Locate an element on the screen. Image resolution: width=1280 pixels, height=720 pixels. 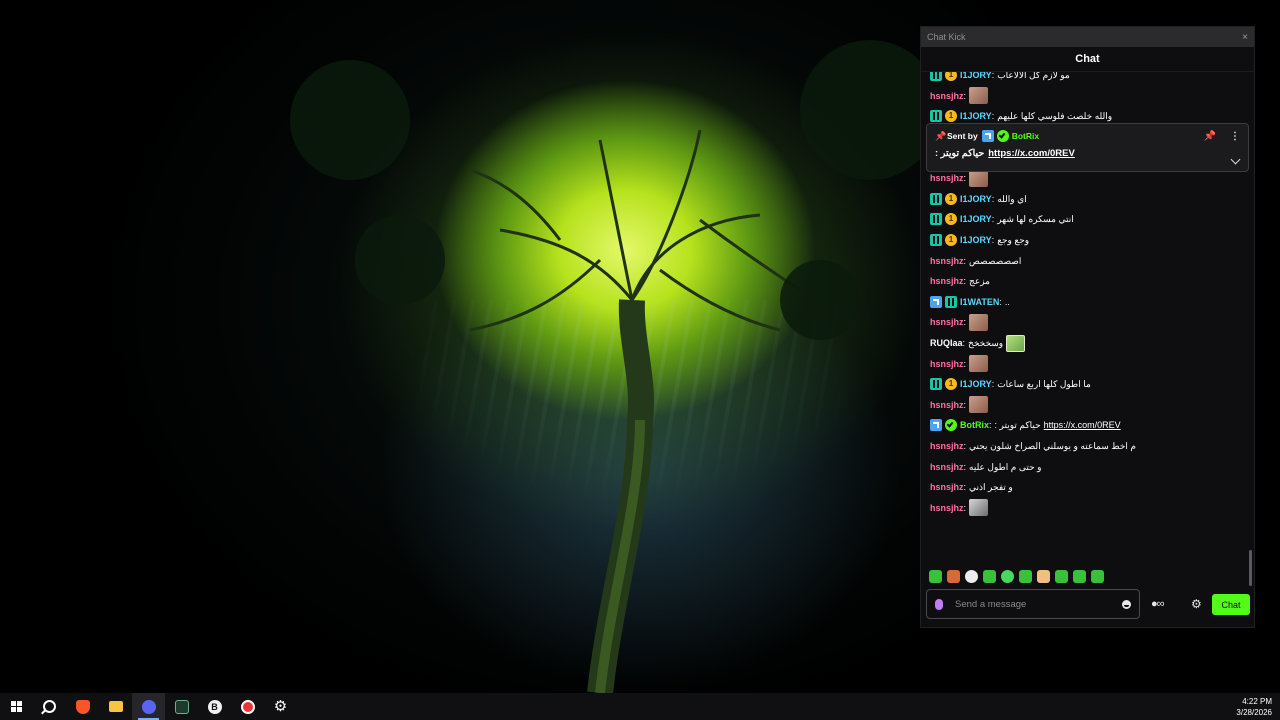
blob-emote is located at coordinates (1007, 576).